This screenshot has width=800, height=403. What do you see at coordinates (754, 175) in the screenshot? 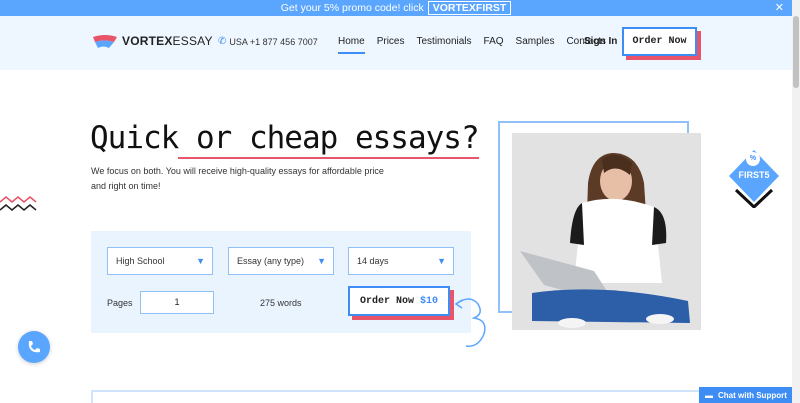
I see `badge-code: FIRST5` at bounding box center [754, 175].